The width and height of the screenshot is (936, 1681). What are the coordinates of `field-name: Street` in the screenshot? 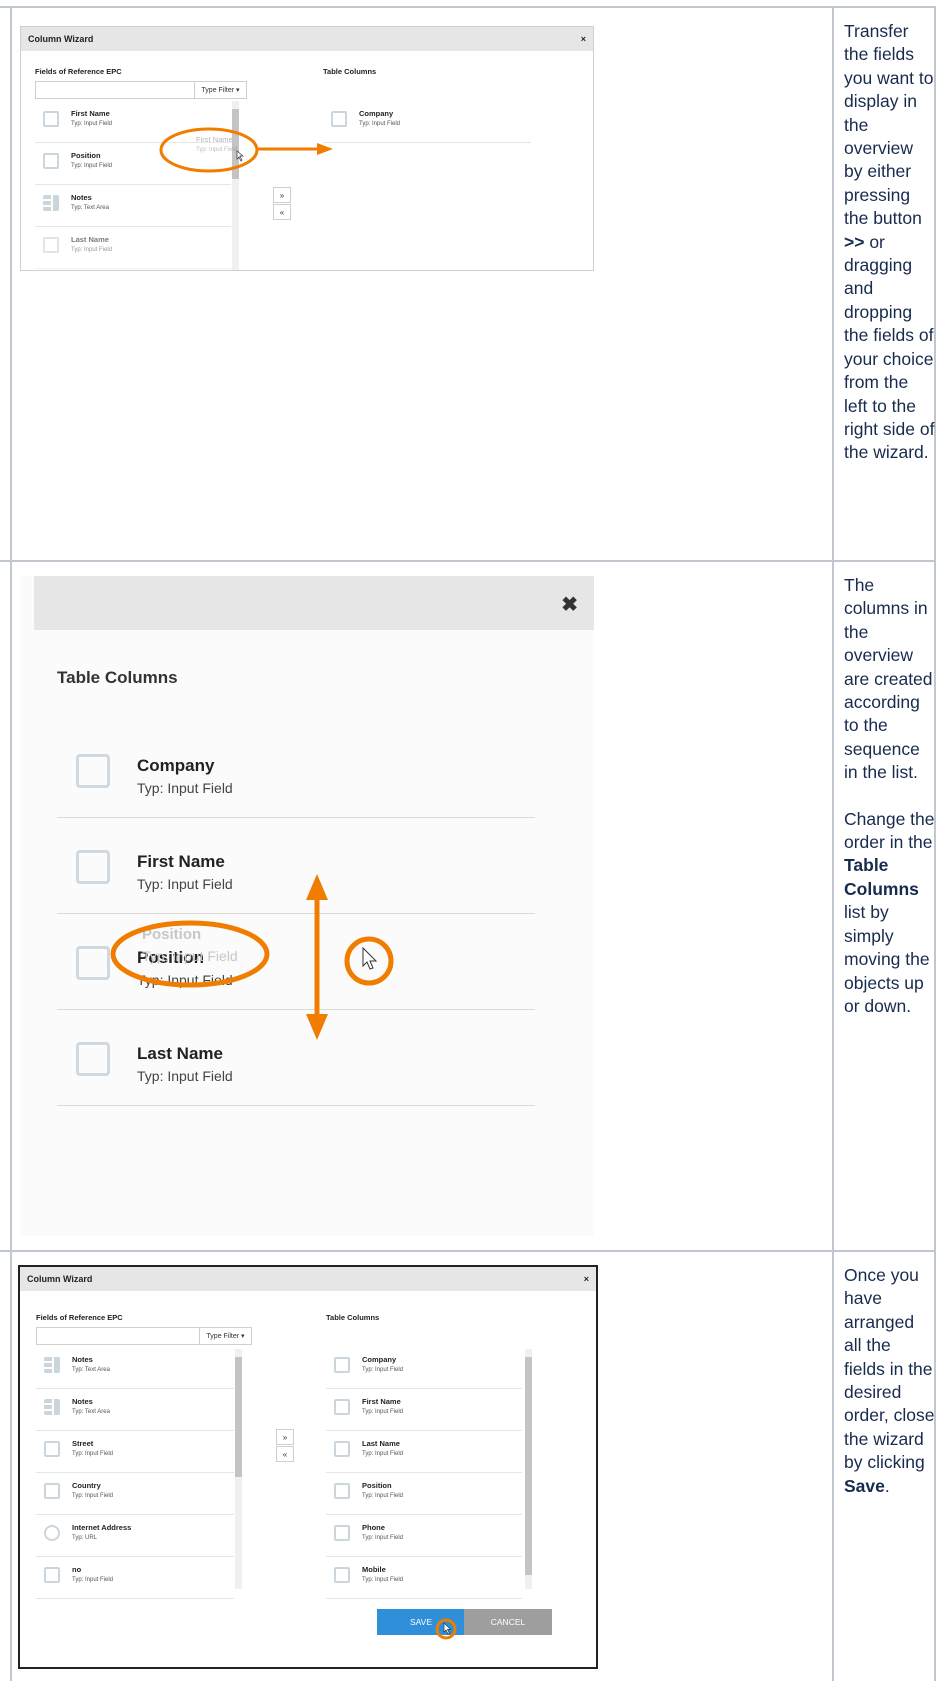 It's located at (83, 1443).